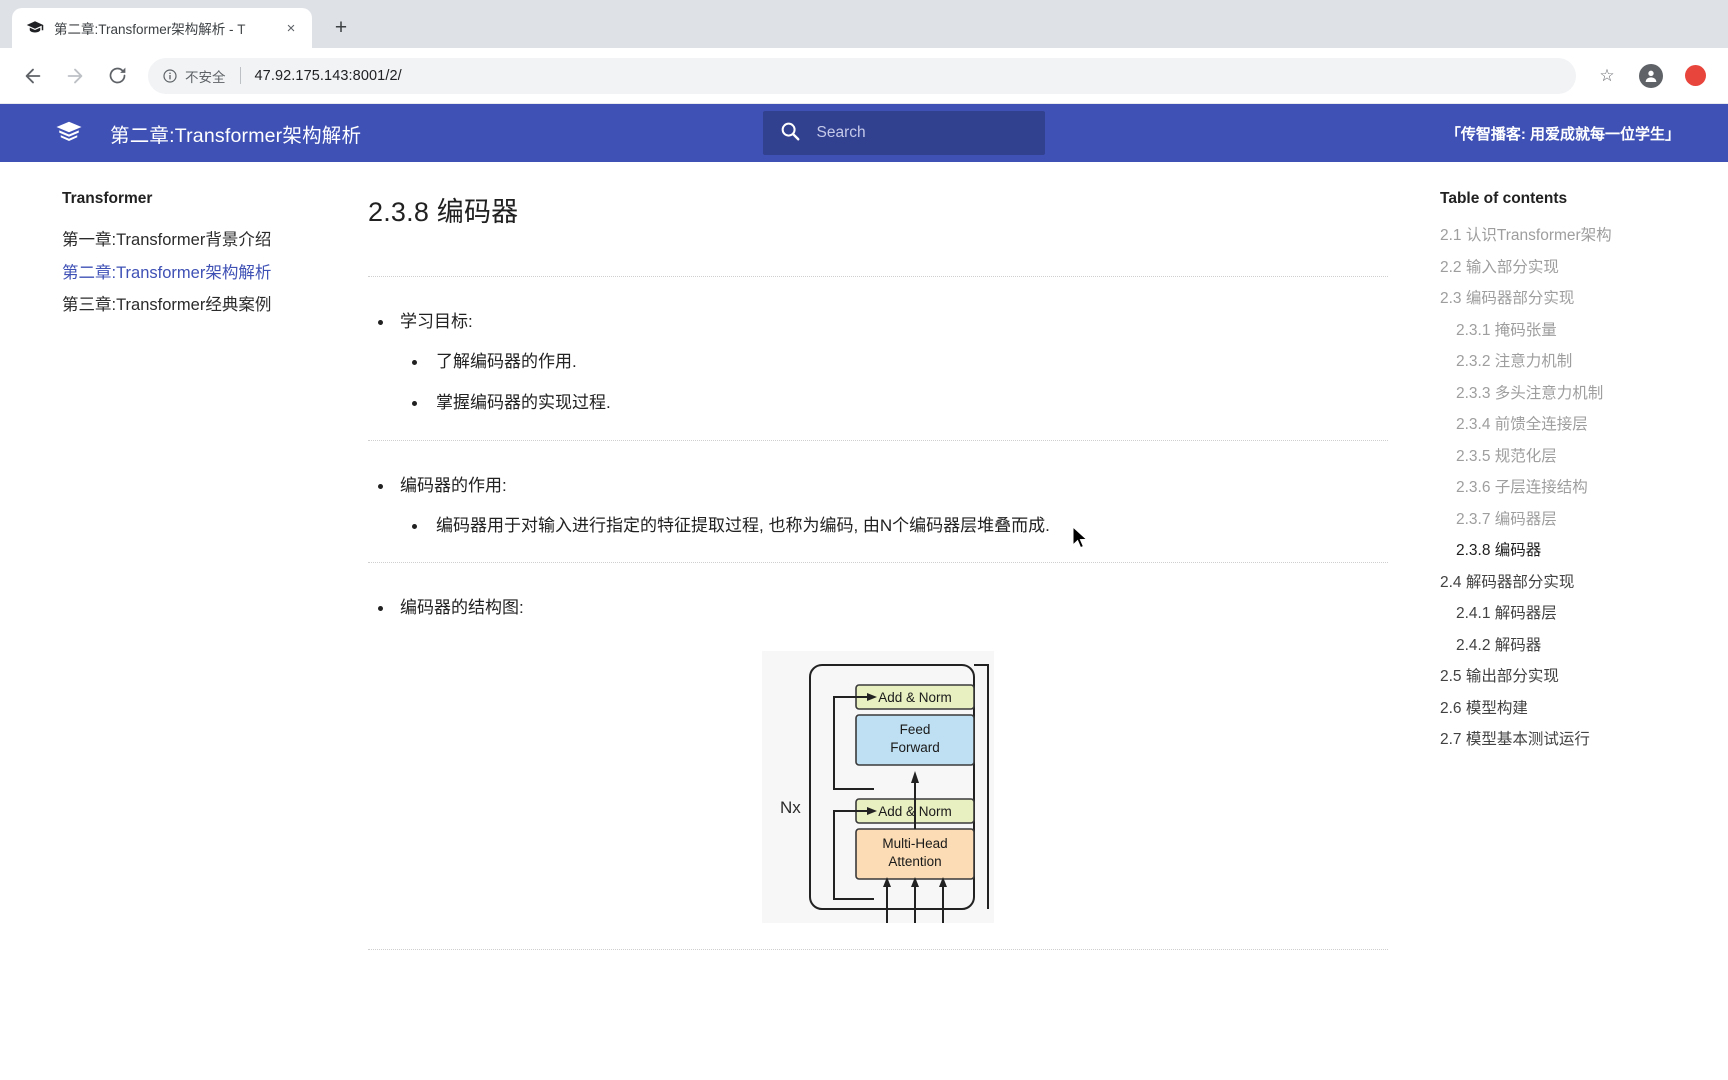 The height and width of the screenshot is (1080, 1728). I want to click on toc-item-2-2: 2.2 输入部分实现, so click(1584, 268).